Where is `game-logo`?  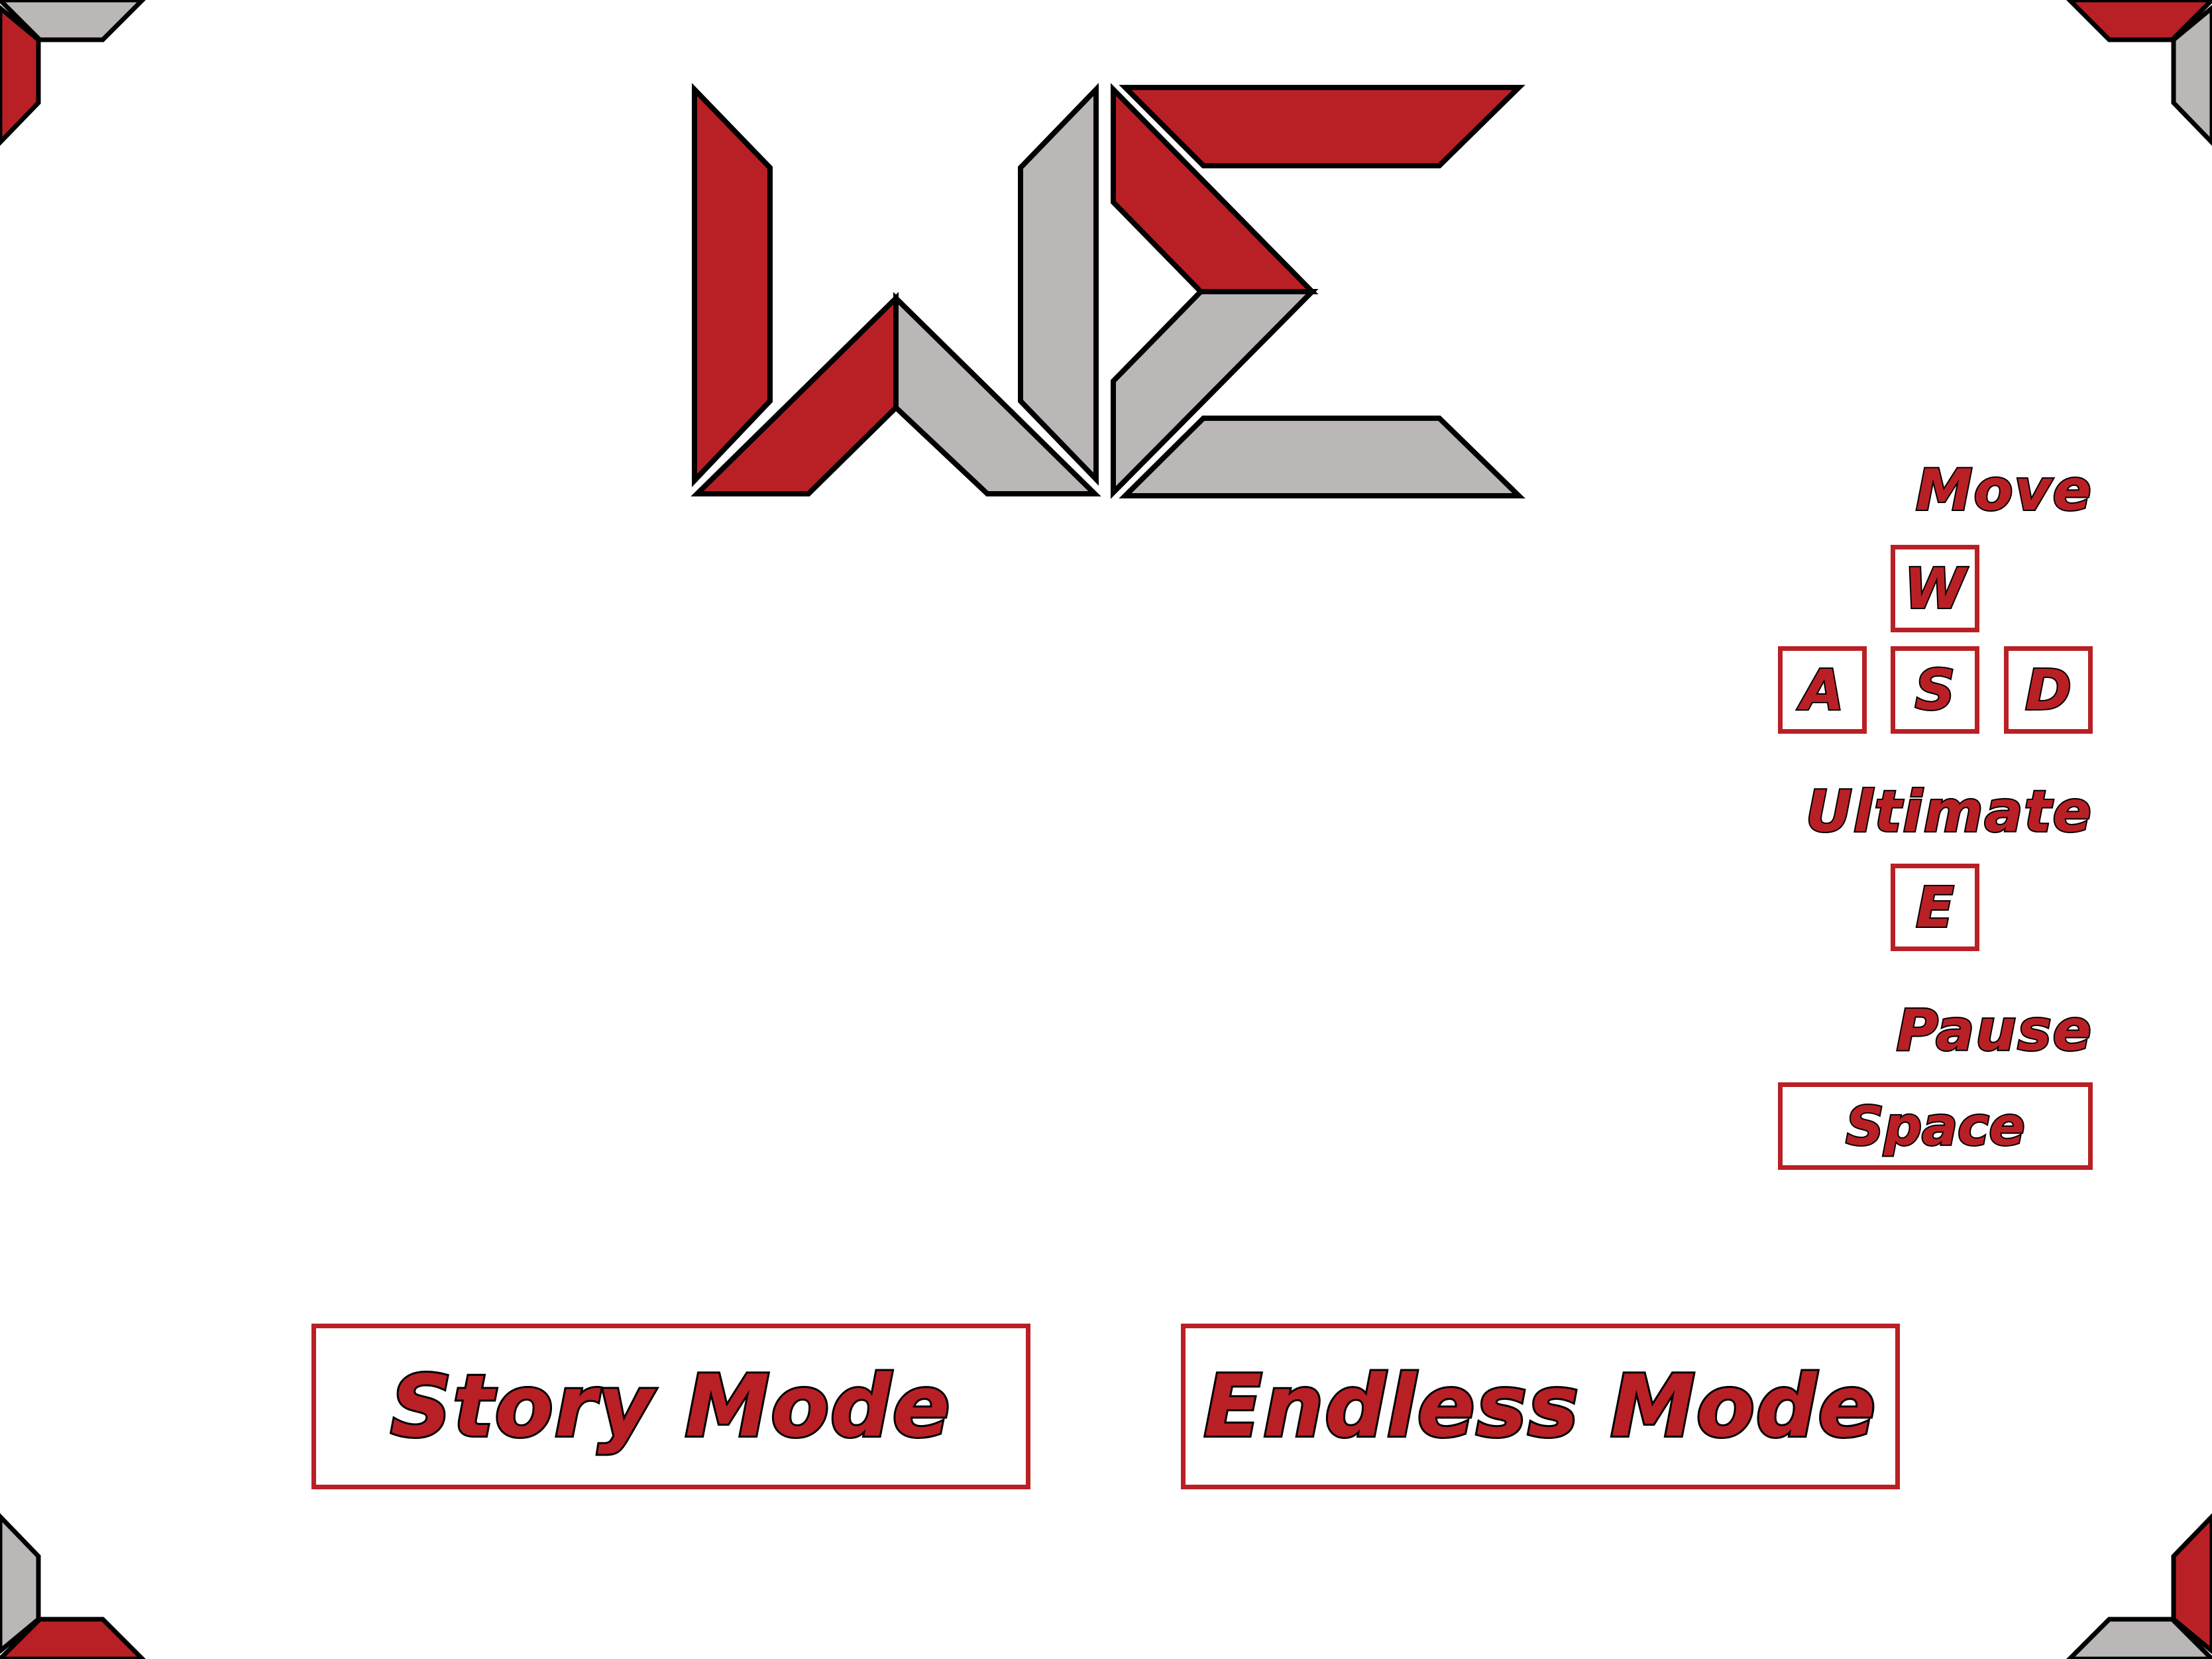 game-logo is located at coordinates (1113, 291).